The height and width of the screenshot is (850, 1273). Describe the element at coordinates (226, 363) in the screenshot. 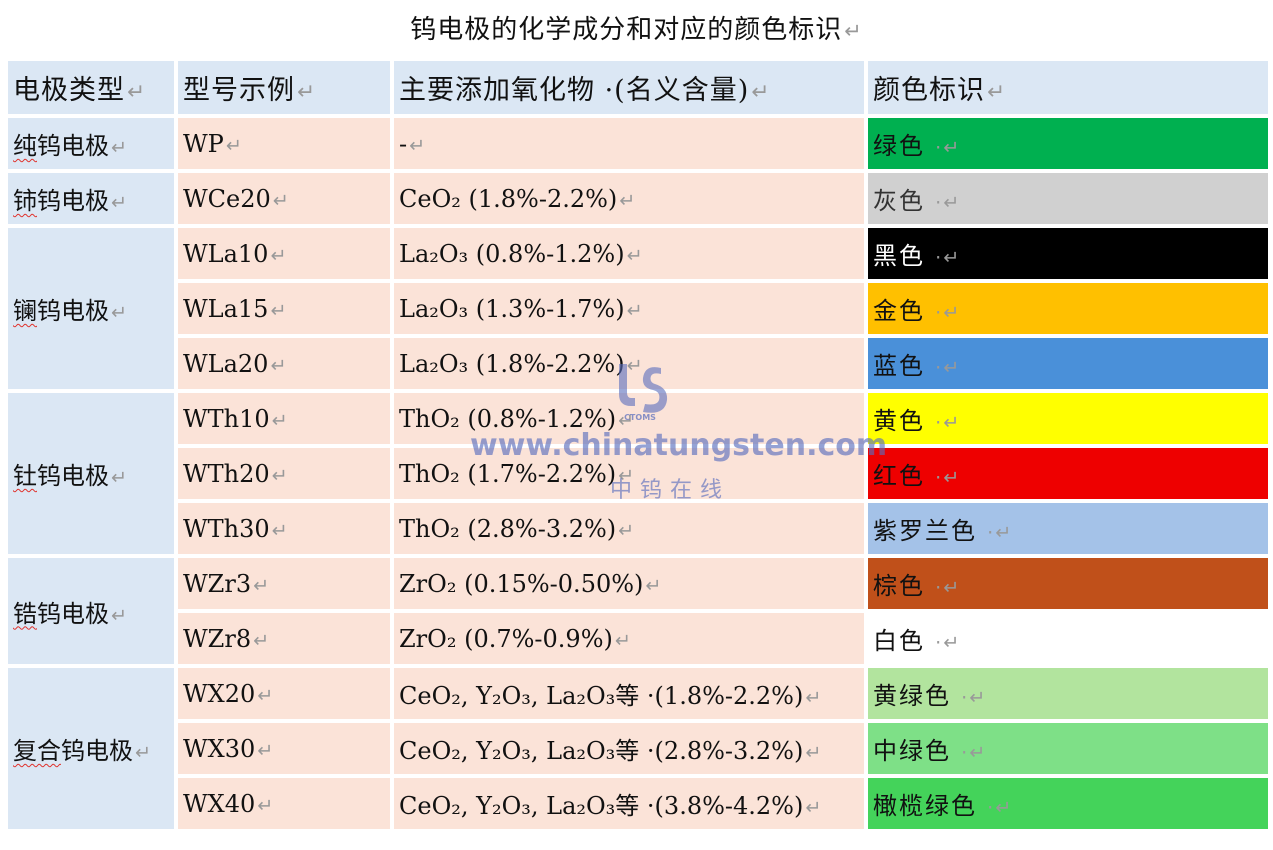

I see `model-label: WLa20` at that location.